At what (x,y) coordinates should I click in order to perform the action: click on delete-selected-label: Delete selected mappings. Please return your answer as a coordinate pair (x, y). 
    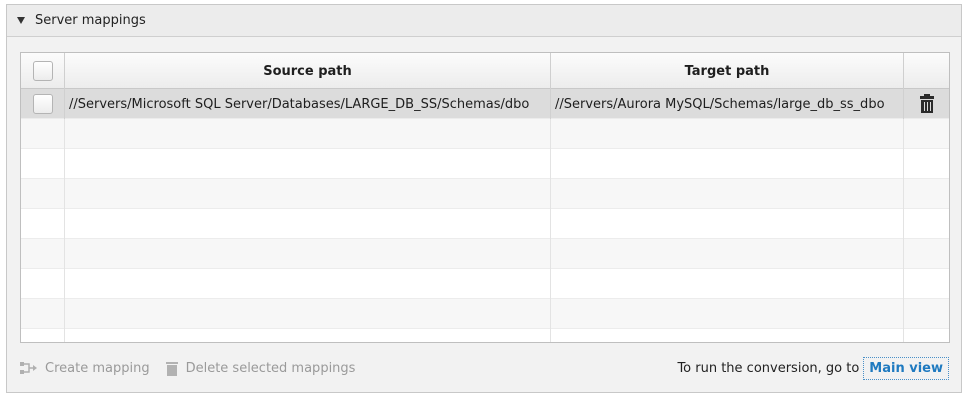
    Looking at the image, I should click on (270, 368).